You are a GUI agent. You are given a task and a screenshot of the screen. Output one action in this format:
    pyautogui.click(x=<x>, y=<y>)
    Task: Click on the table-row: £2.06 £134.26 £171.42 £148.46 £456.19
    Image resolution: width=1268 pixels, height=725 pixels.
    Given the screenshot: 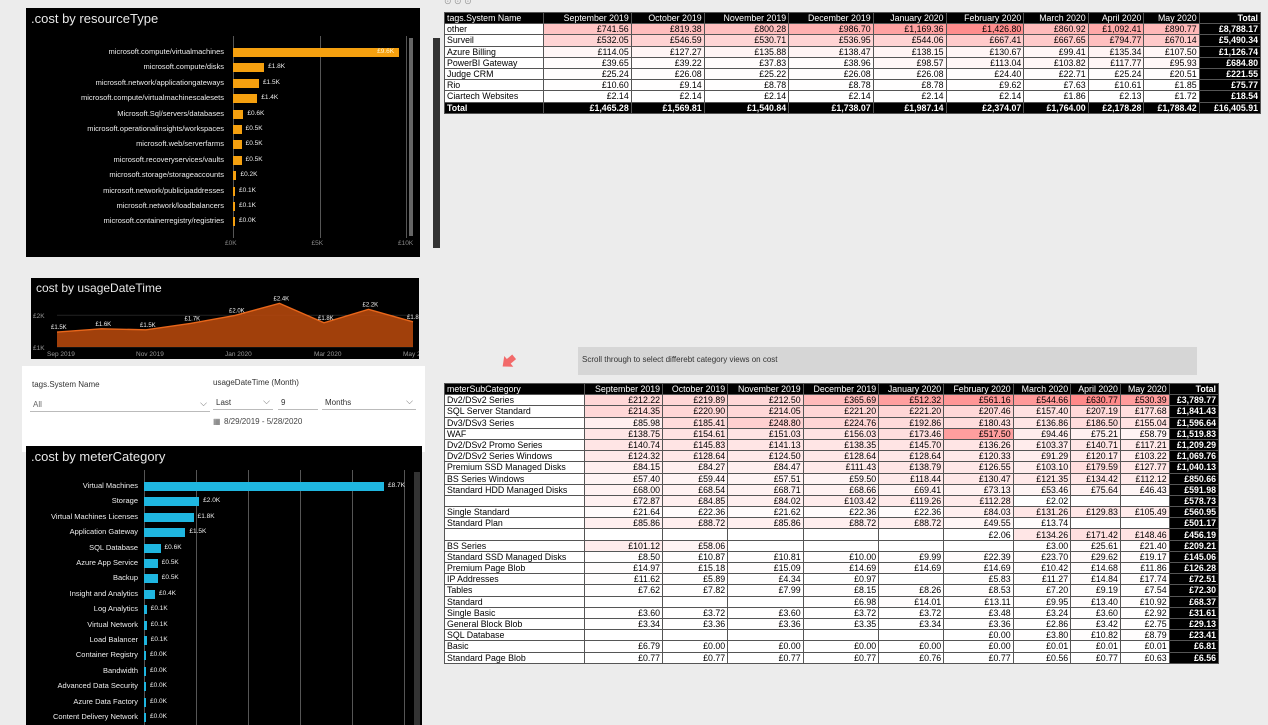 What is the action you would take?
    pyautogui.click(x=832, y=534)
    